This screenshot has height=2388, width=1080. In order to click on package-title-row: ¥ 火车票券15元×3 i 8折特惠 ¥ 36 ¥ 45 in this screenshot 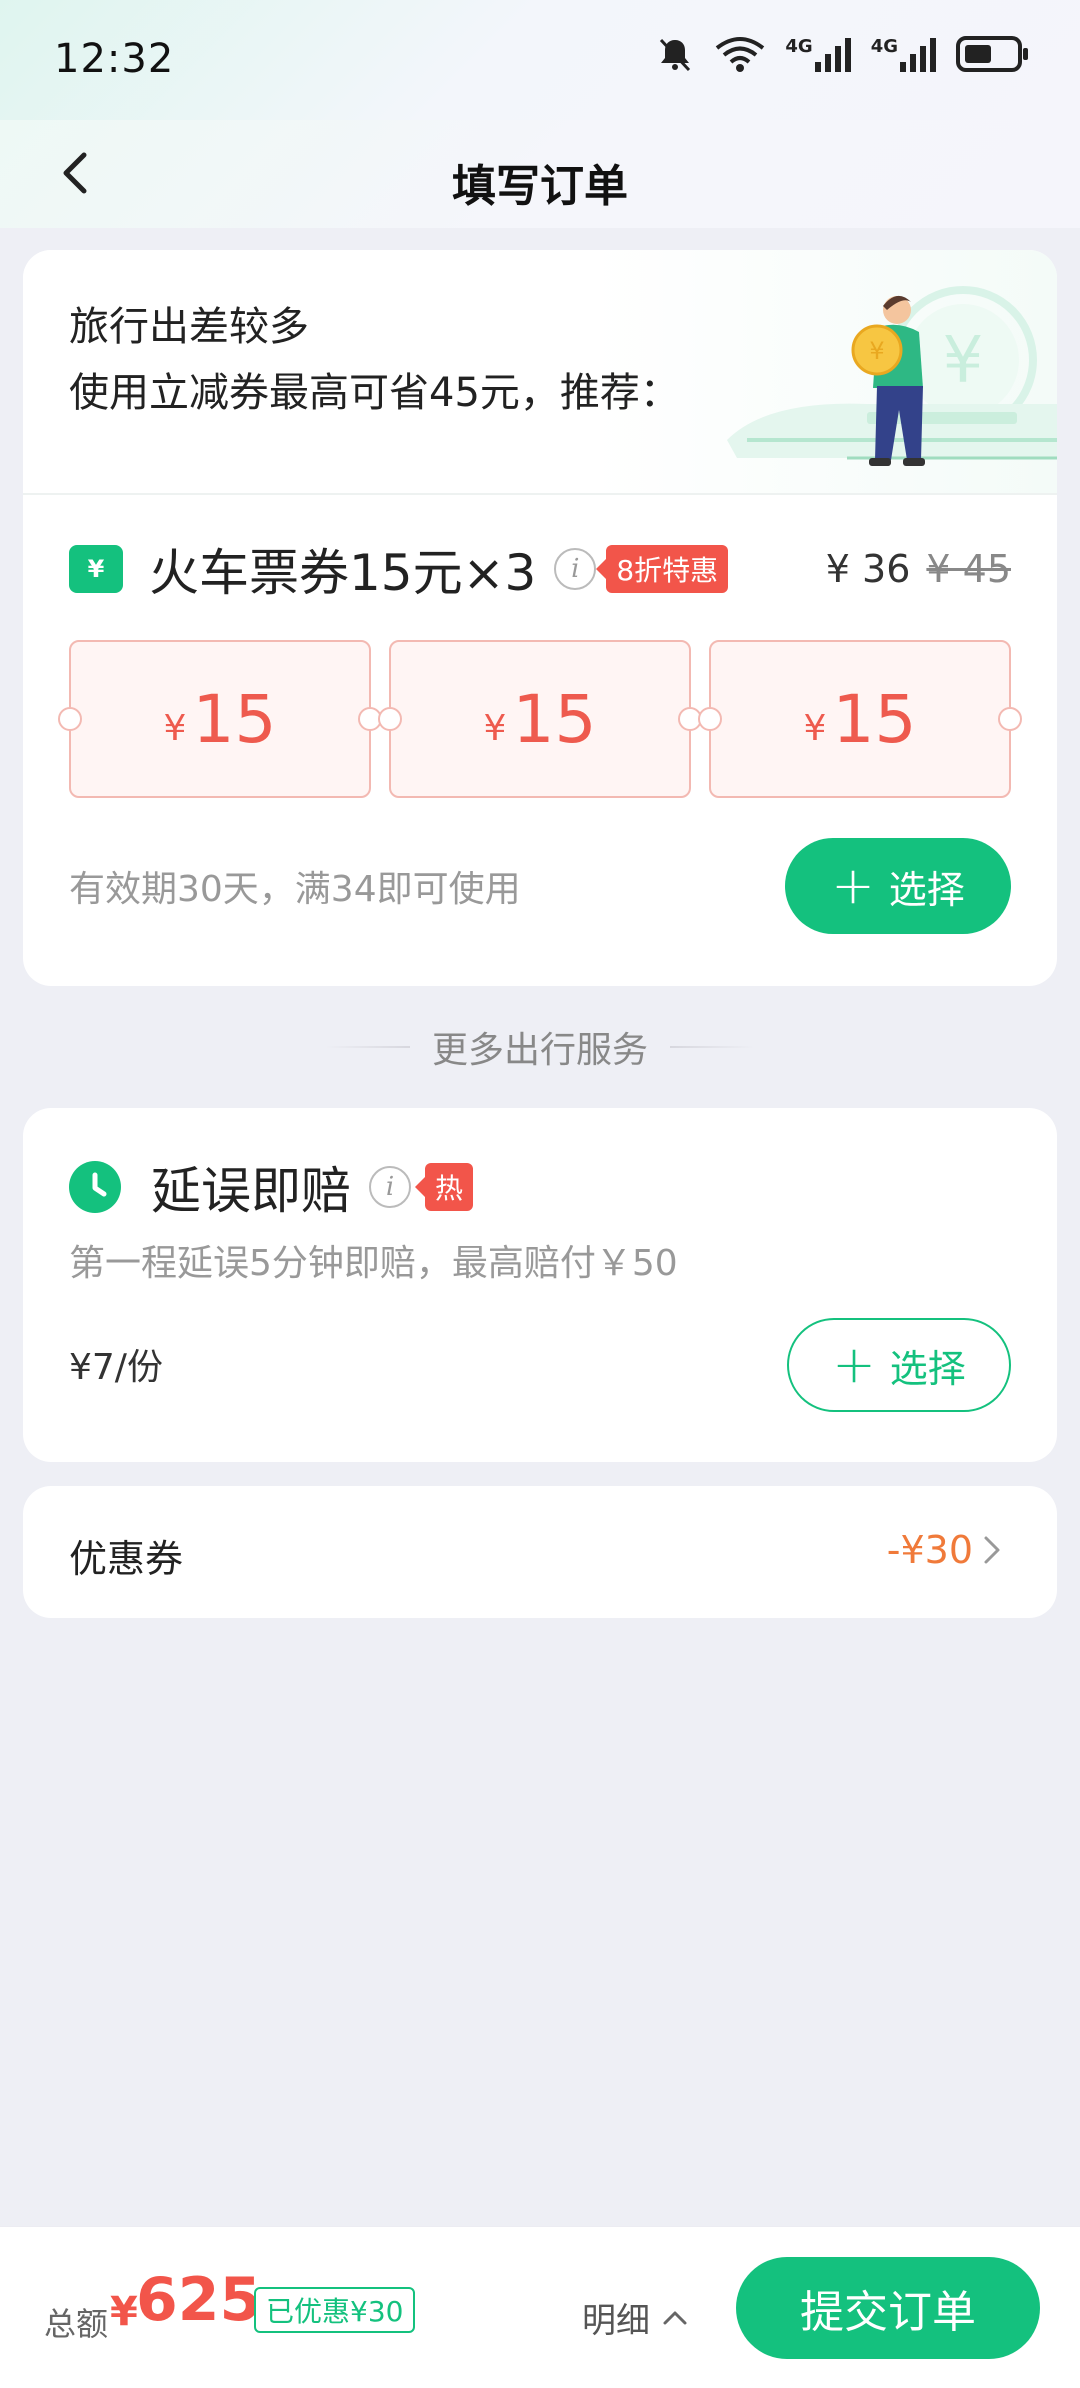, I will do `click(540, 569)`.